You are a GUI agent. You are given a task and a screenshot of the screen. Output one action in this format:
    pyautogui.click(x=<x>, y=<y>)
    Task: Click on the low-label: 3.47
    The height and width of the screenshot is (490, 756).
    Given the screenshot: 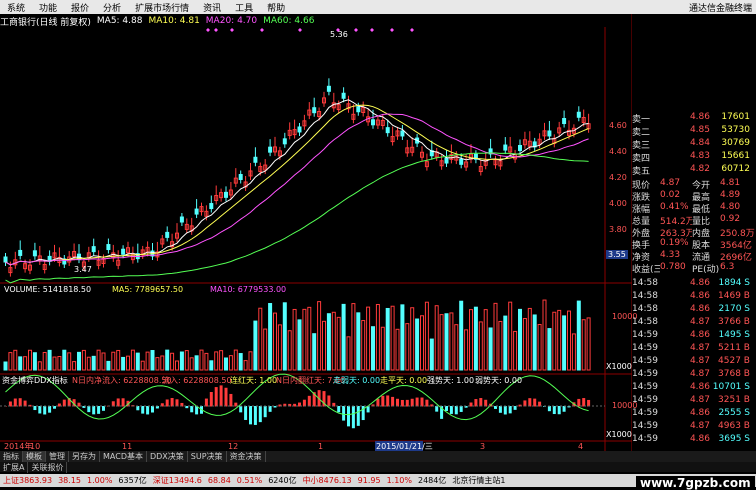 What is the action you would take?
    pyautogui.click(x=83, y=269)
    